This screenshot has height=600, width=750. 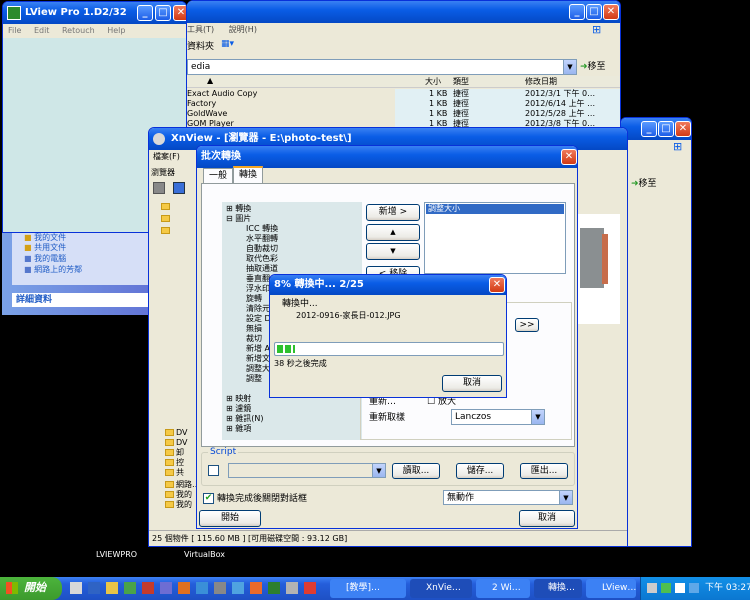 What do you see at coordinates (262, 269) in the screenshot?
I see `tree-node: 抽取通道` at bounding box center [262, 269].